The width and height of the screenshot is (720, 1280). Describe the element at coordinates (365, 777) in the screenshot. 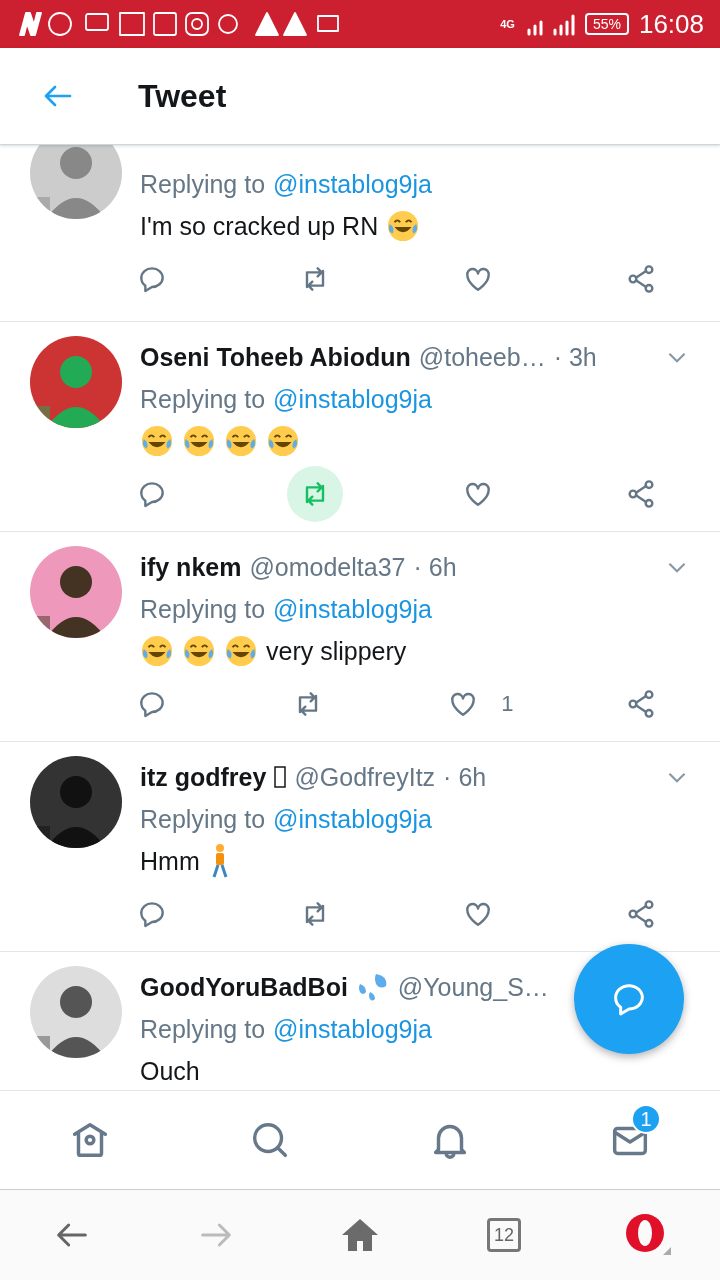

I see `user-handle: @GodfreyItz` at that location.